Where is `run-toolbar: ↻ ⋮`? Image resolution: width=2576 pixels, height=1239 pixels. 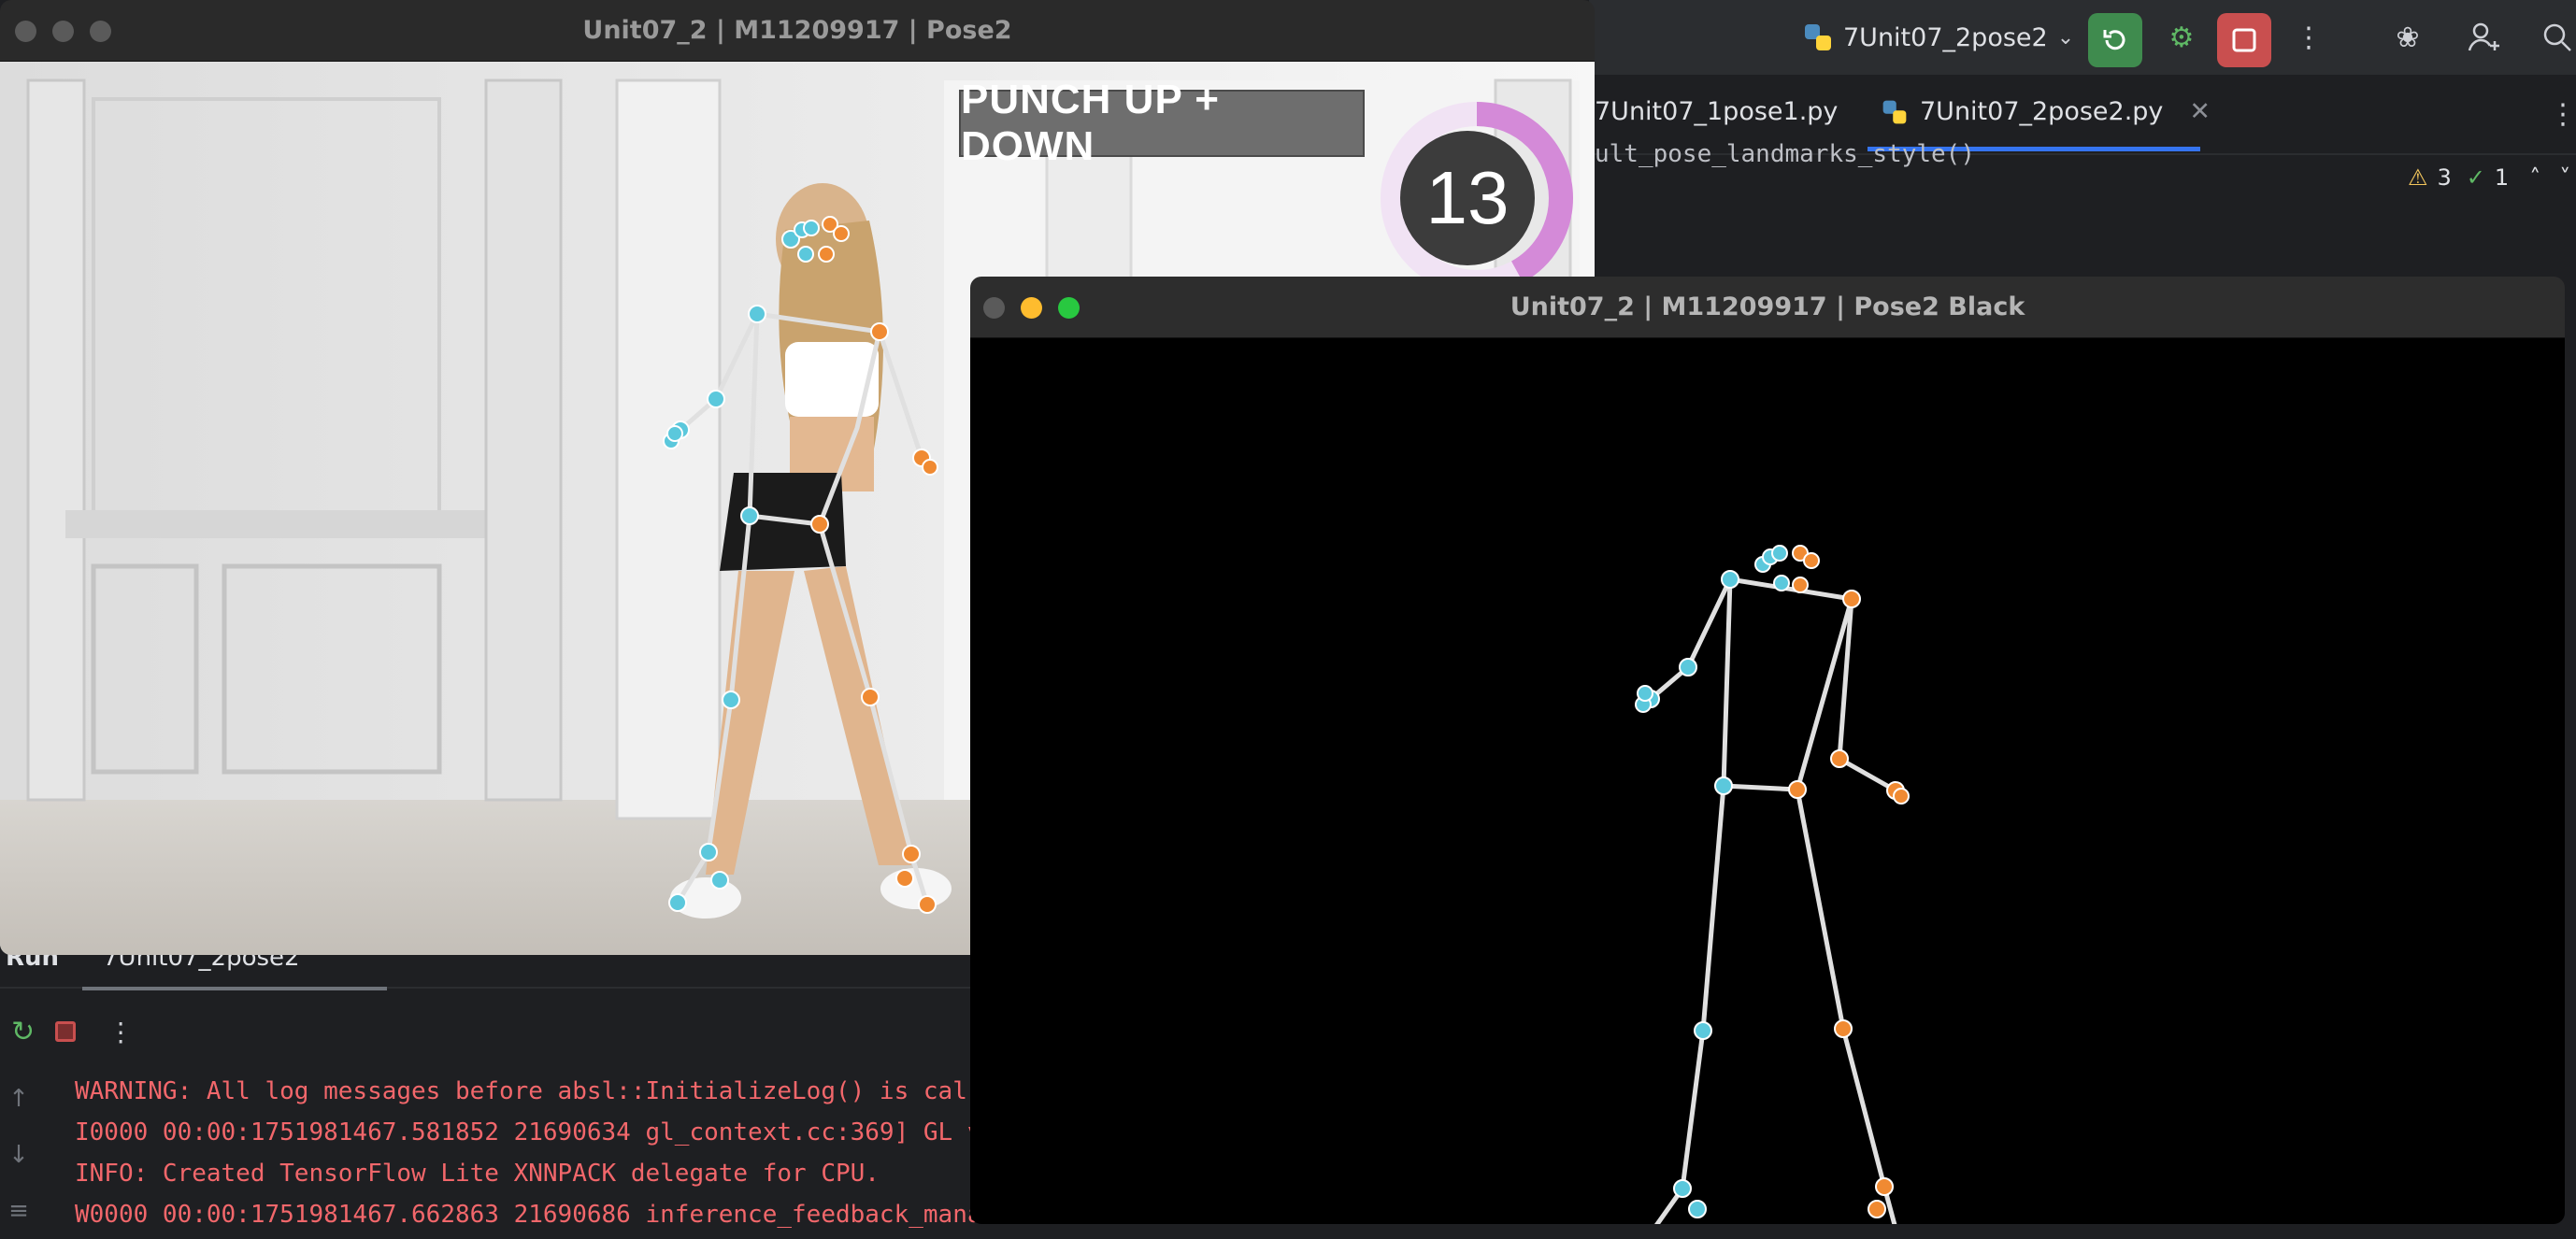
run-toolbar: ↻ ⋮ is located at coordinates (67, 1032).